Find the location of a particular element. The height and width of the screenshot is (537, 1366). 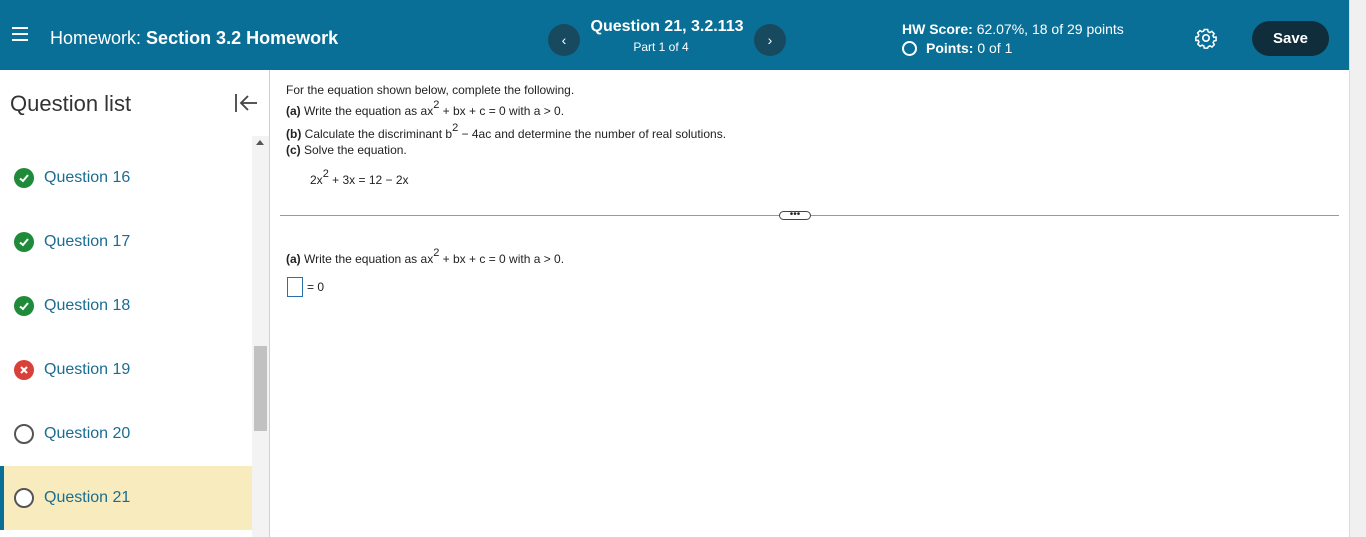

instruction-a-text: Write the equation as ax is located at coordinates (367, 111).